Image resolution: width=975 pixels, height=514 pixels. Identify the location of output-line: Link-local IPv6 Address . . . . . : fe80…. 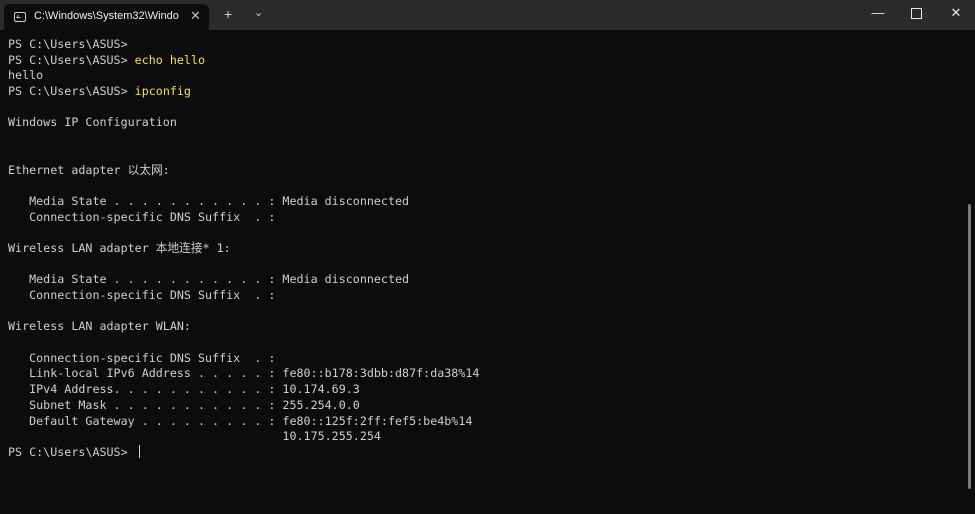
(244, 373).